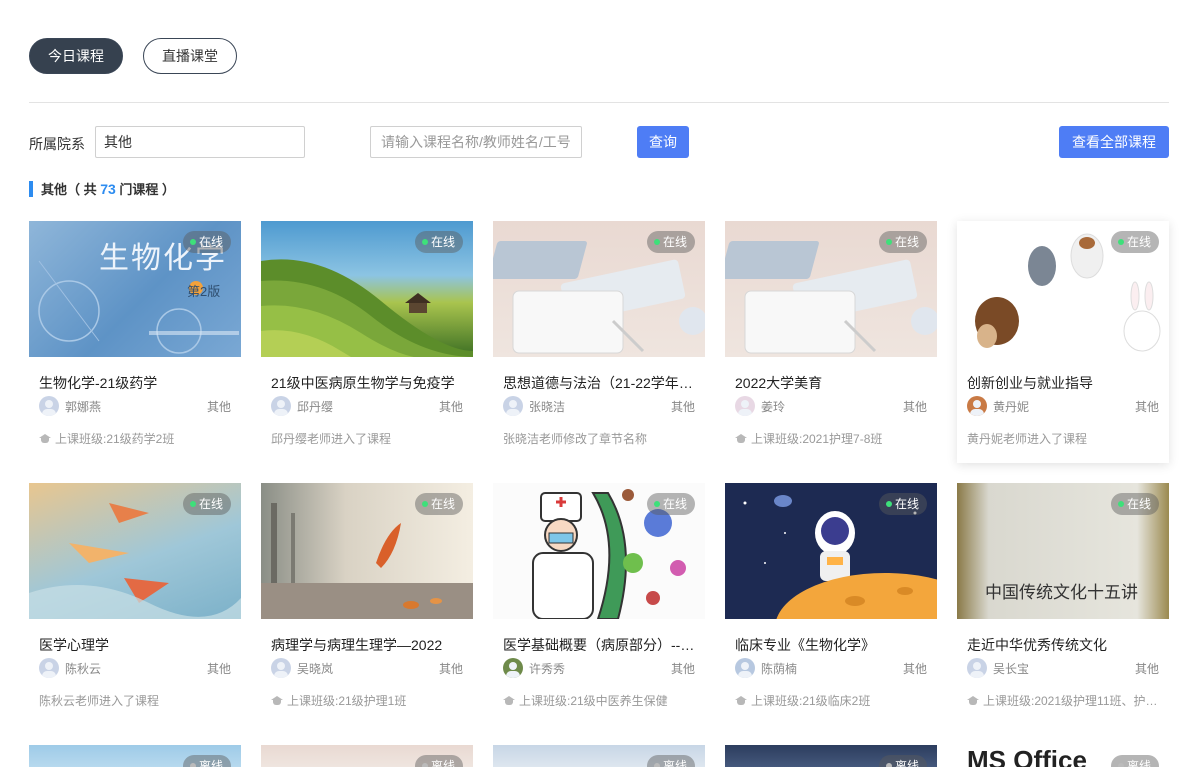 The image size is (1196, 767). What do you see at coordinates (83, 669) in the screenshot?
I see `teacher-name: 陈秋云` at bounding box center [83, 669].